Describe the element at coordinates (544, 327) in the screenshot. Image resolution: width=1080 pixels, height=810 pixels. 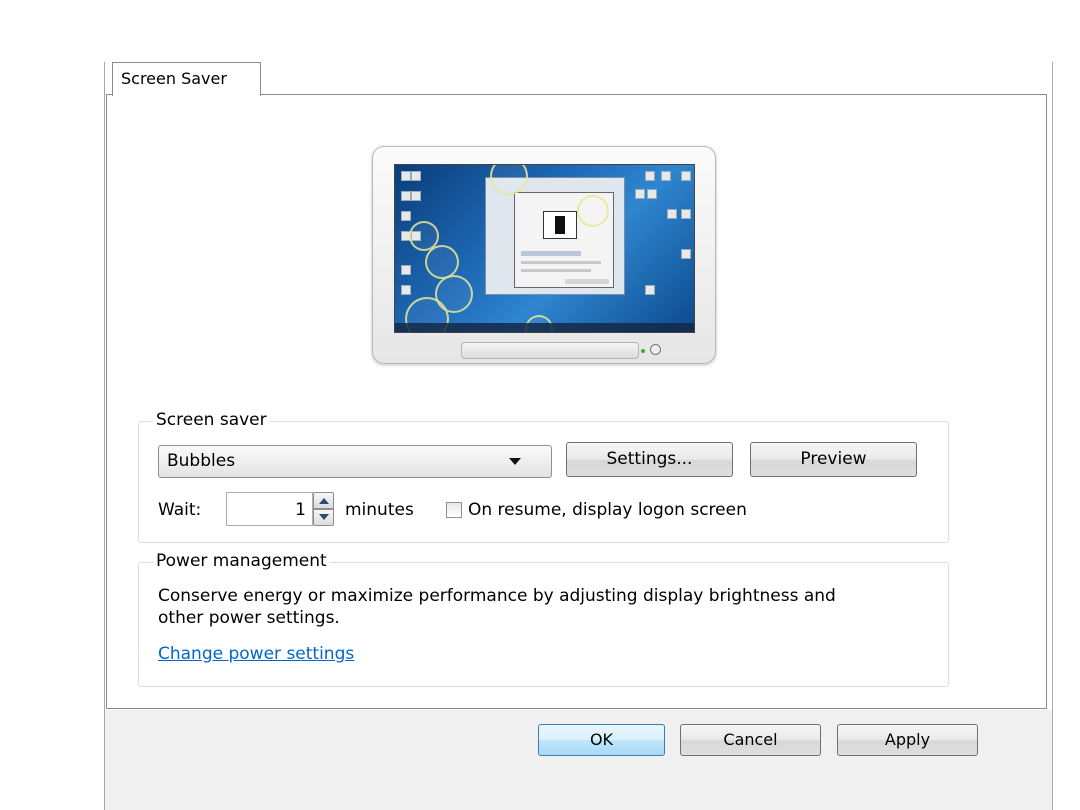
I see `preview-taskbar` at that location.